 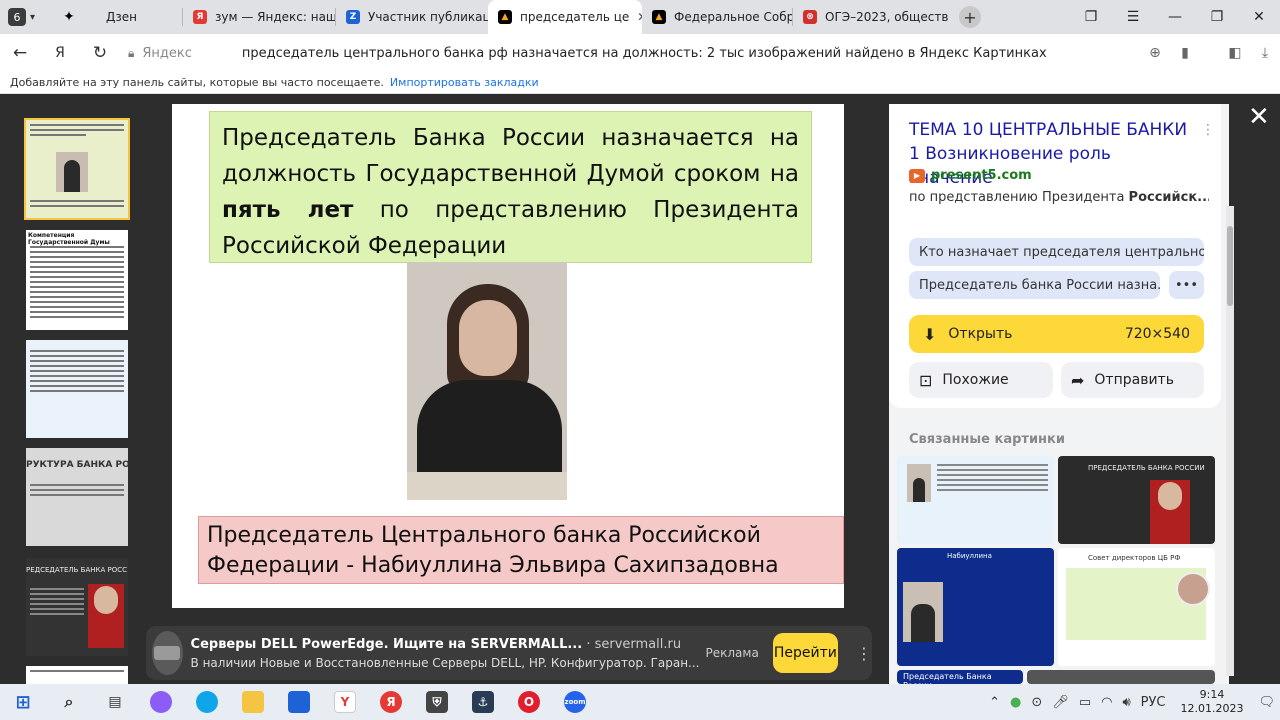 I want to click on menu-icon: ☰, so click(x=1133, y=17).